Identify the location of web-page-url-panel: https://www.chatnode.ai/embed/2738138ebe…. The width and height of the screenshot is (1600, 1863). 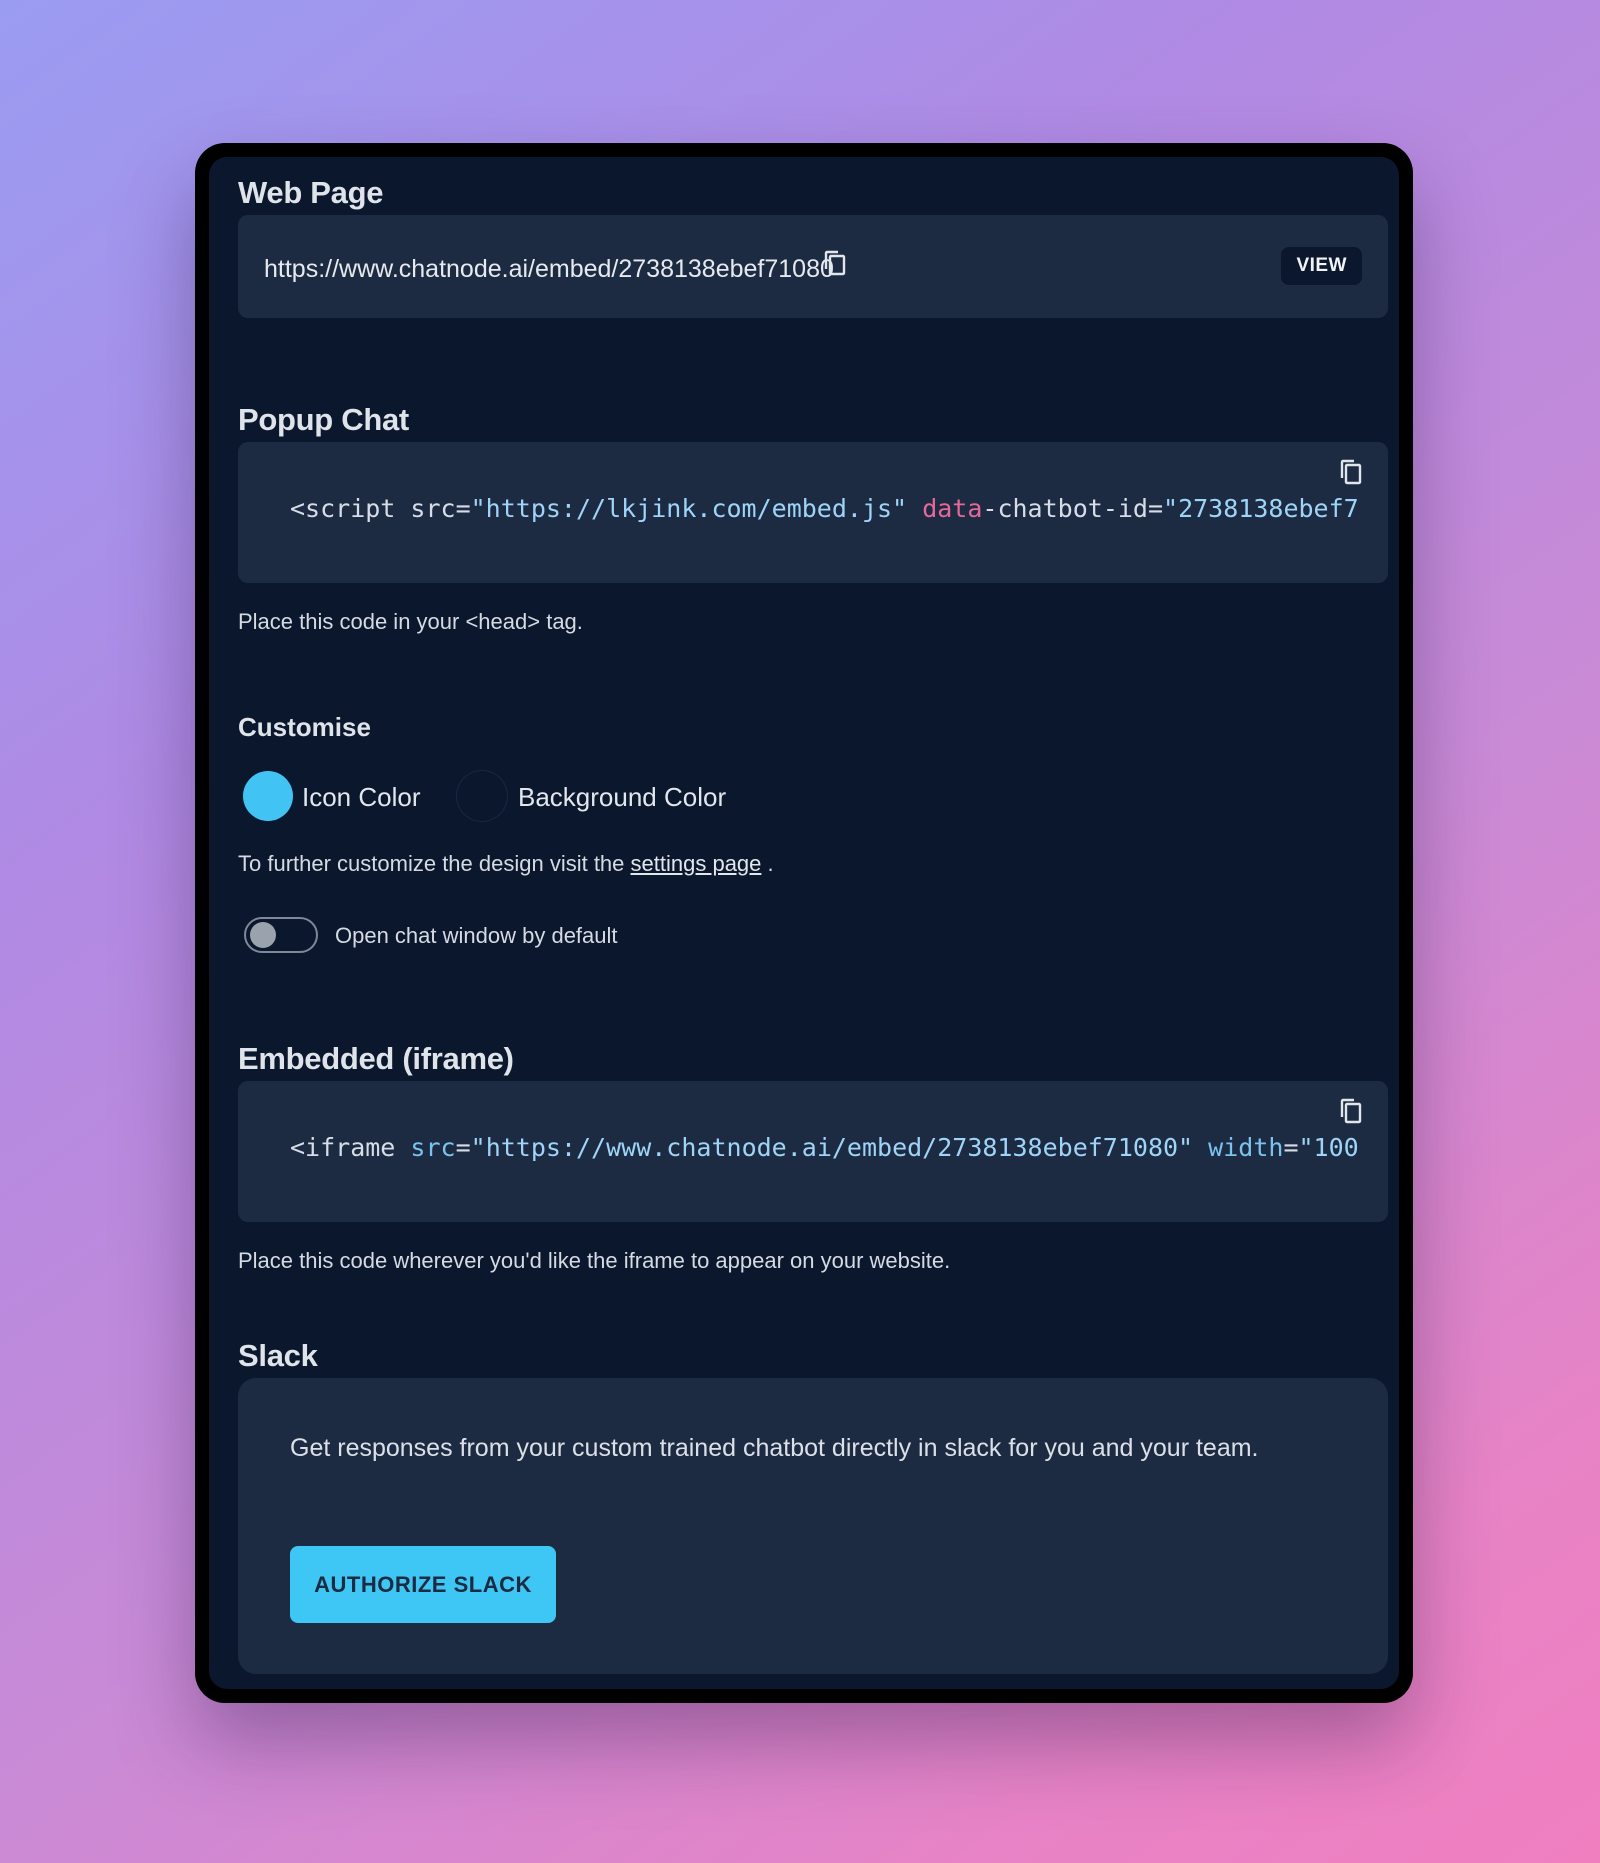
(813, 266).